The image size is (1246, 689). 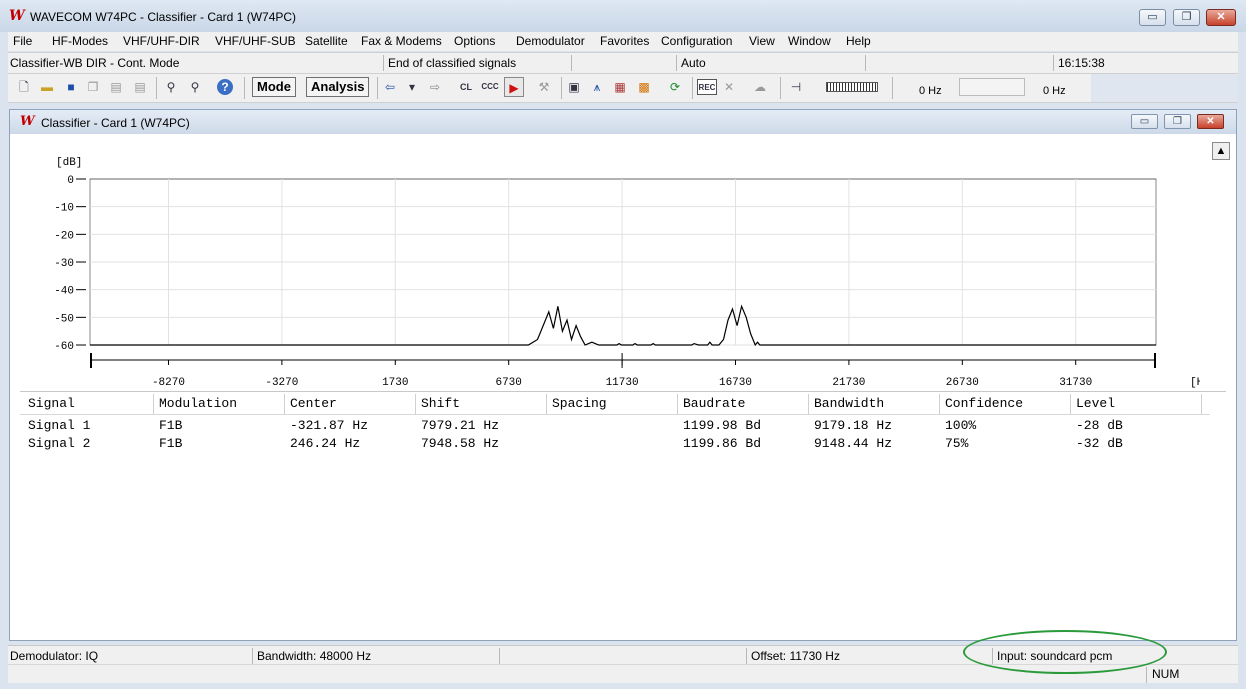 What do you see at coordinates (508, 383) in the screenshot?
I see `x-tick-label: 6730` at bounding box center [508, 383].